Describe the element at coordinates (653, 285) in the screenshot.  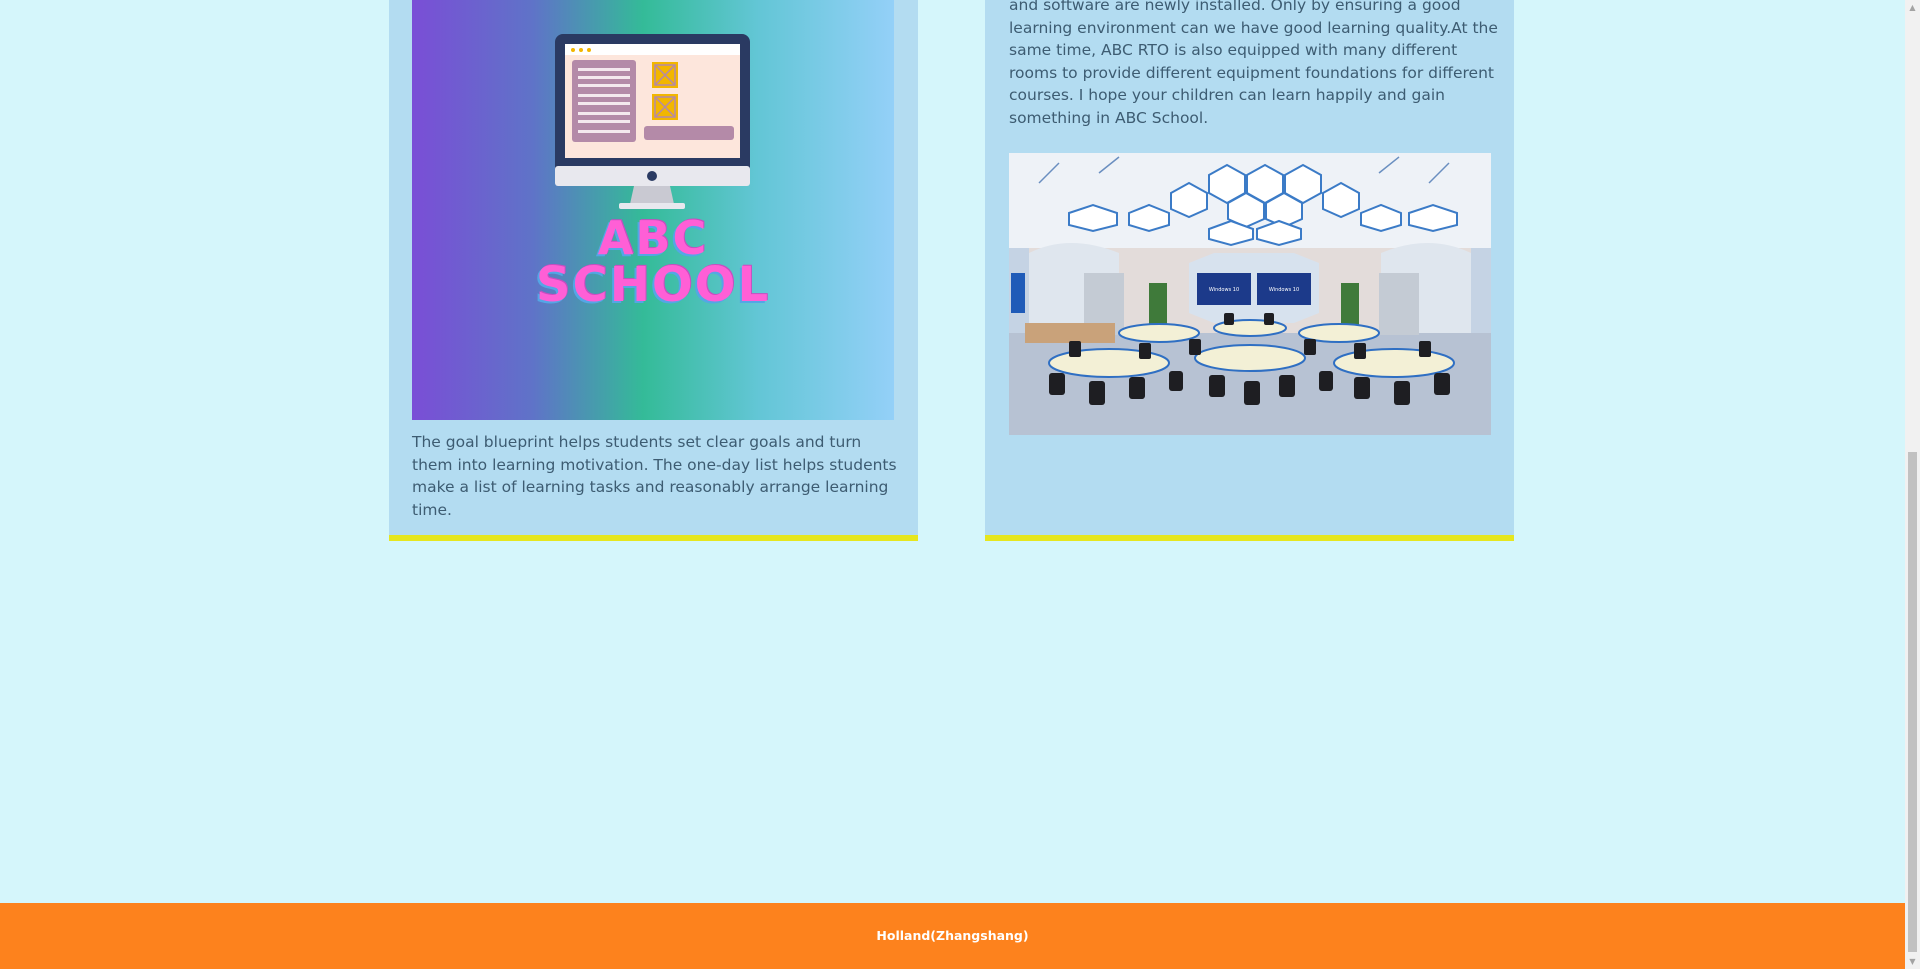
I see `logo-title-line2: SCHOOL` at that location.